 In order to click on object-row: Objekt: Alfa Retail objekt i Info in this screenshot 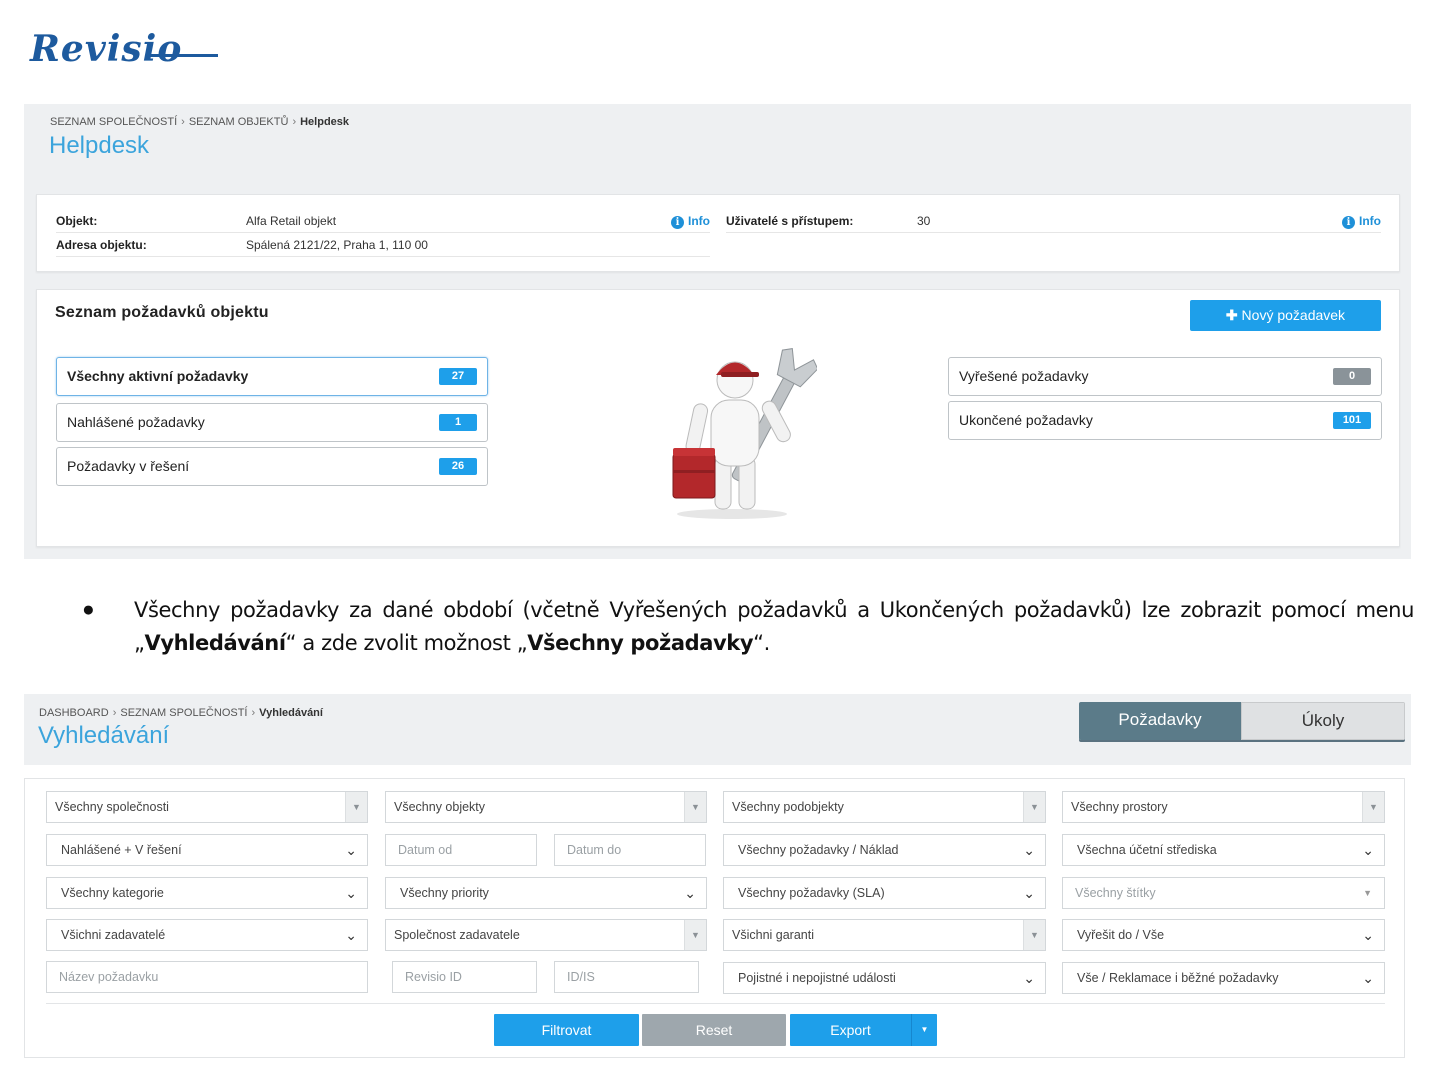, I will do `click(383, 221)`.